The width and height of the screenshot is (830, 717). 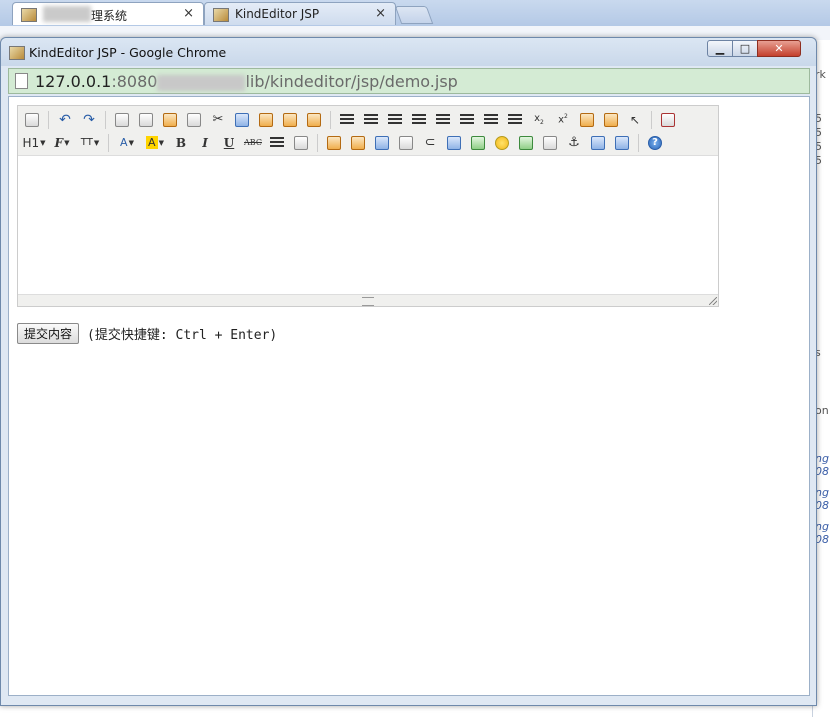 I want to click on hilitecolor-label: A, so click(x=152, y=142).